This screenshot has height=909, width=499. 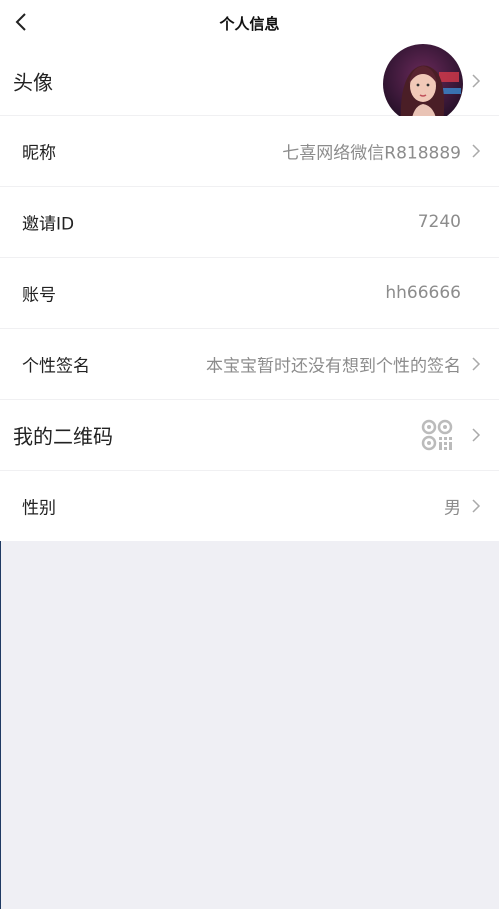 I want to click on row-label: 头像, so click(x=33, y=82).